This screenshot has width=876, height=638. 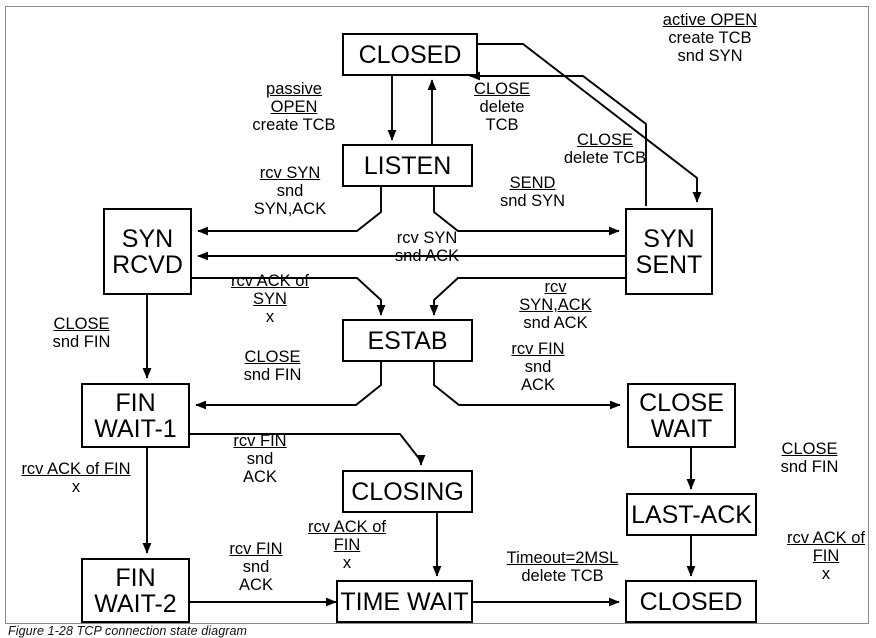 What do you see at coordinates (555, 287) in the screenshot?
I see `label-event-1: rcv` at bounding box center [555, 287].